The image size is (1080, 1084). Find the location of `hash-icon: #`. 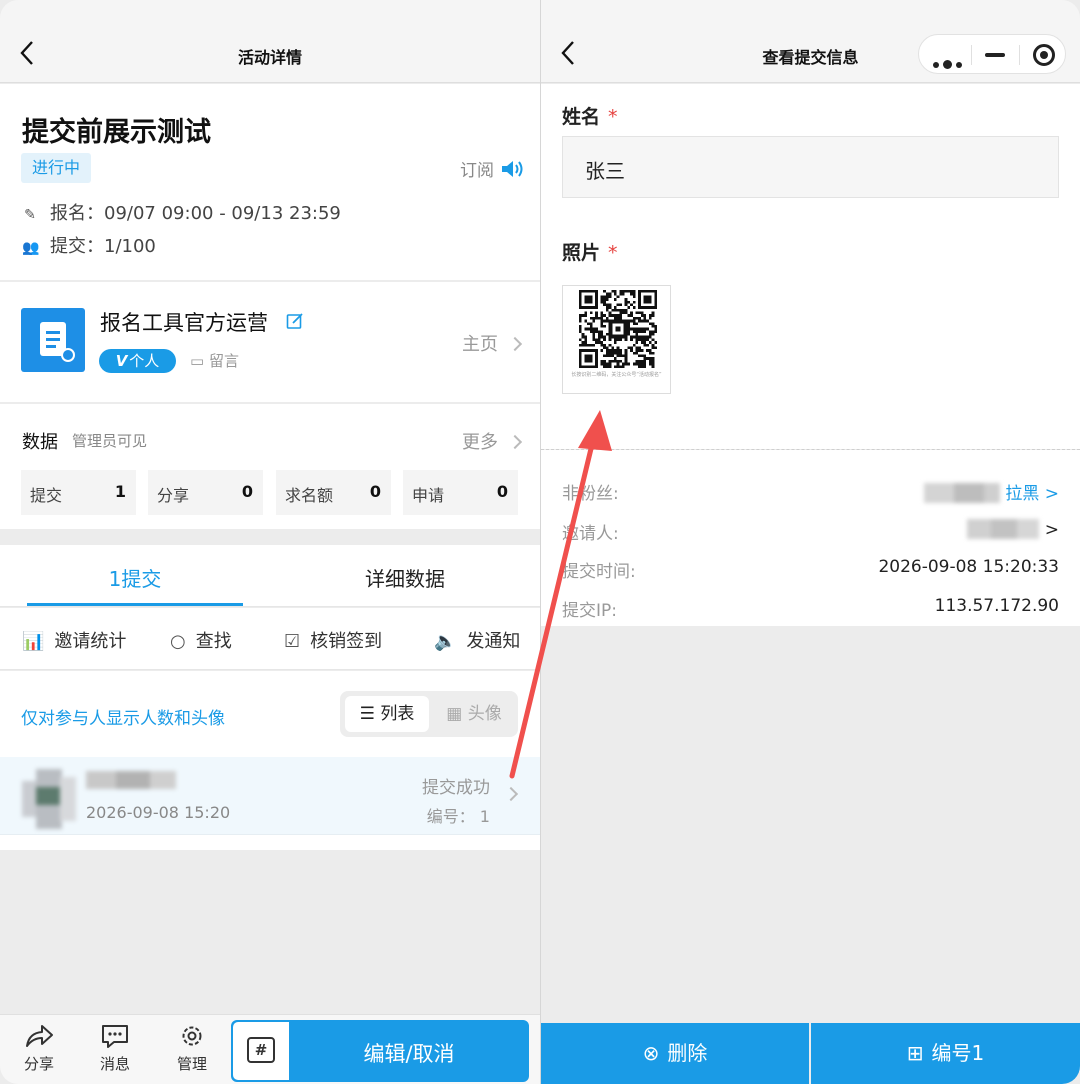

hash-icon: # is located at coordinates (261, 1050).